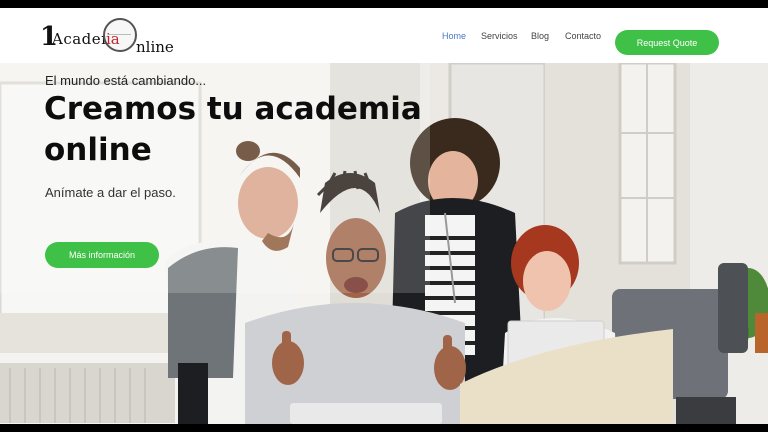 The image size is (768, 432). Describe the element at coordinates (155, 47) in the screenshot. I see `logo-text-end: nline` at that location.